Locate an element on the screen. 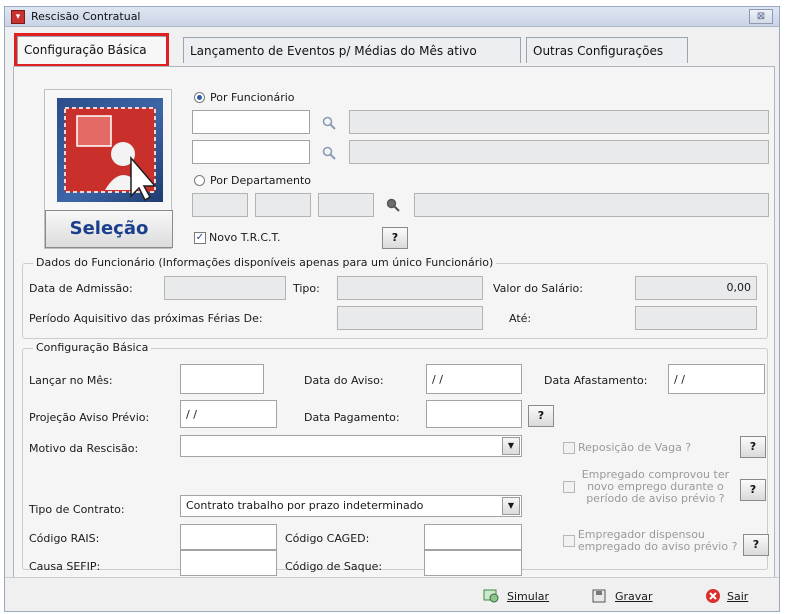 This screenshot has height=614, width=785. tipo-label: Tipo: is located at coordinates (306, 288).